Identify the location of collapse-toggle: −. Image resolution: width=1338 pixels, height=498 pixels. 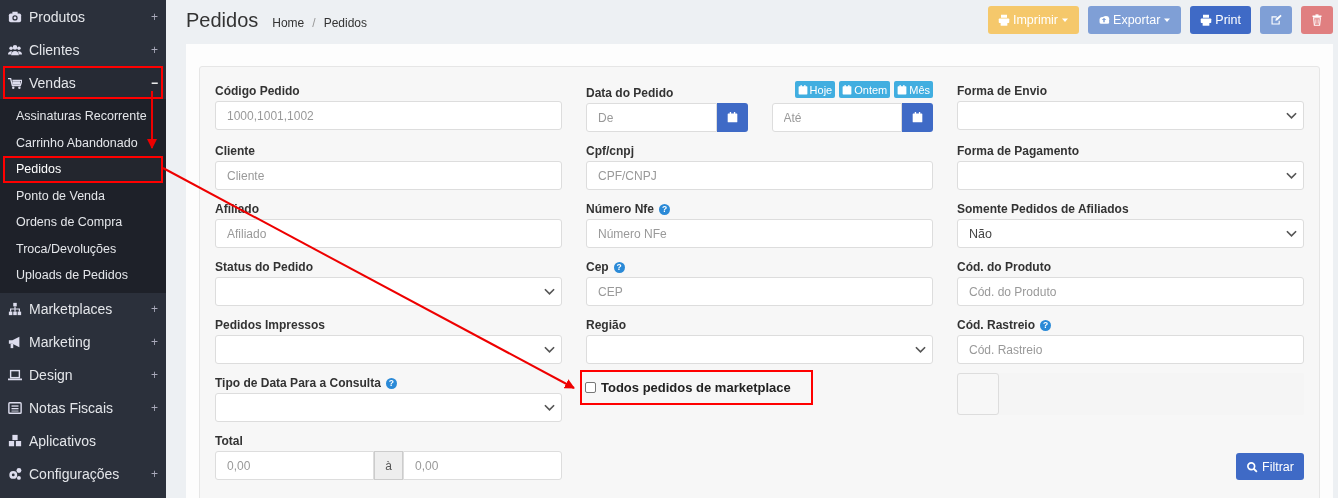
(154, 82).